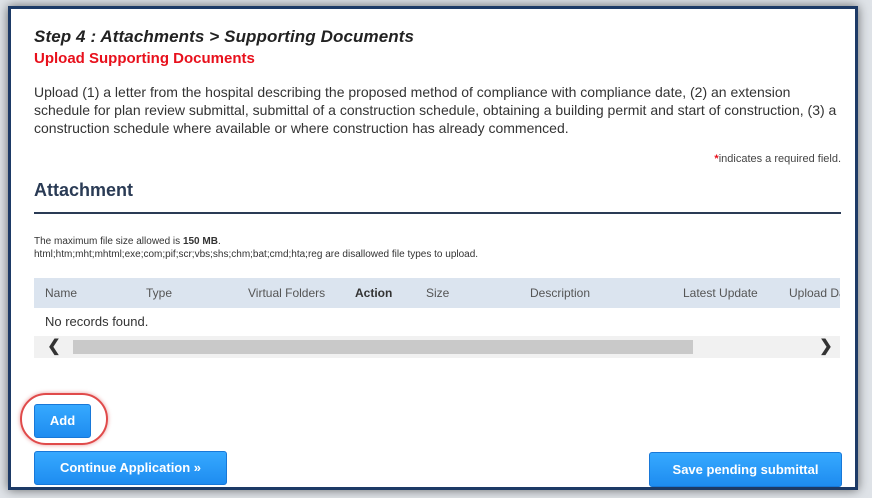 Image resolution: width=872 pixels, height=498 pixels. I want to click on column-header-size: Size, so click(437, 293).